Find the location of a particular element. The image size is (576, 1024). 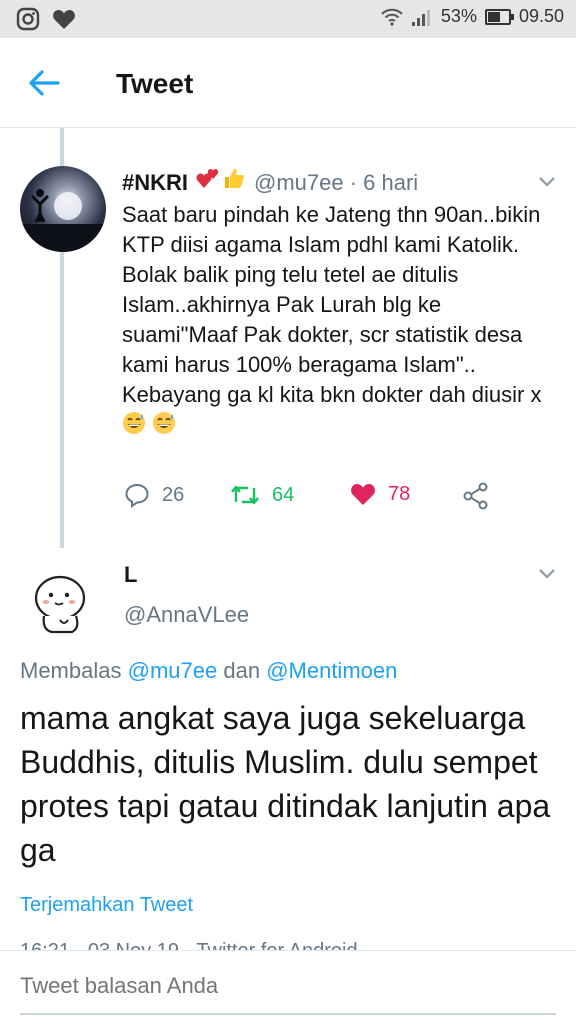

input-underline is located at coordinates (288, 1014).